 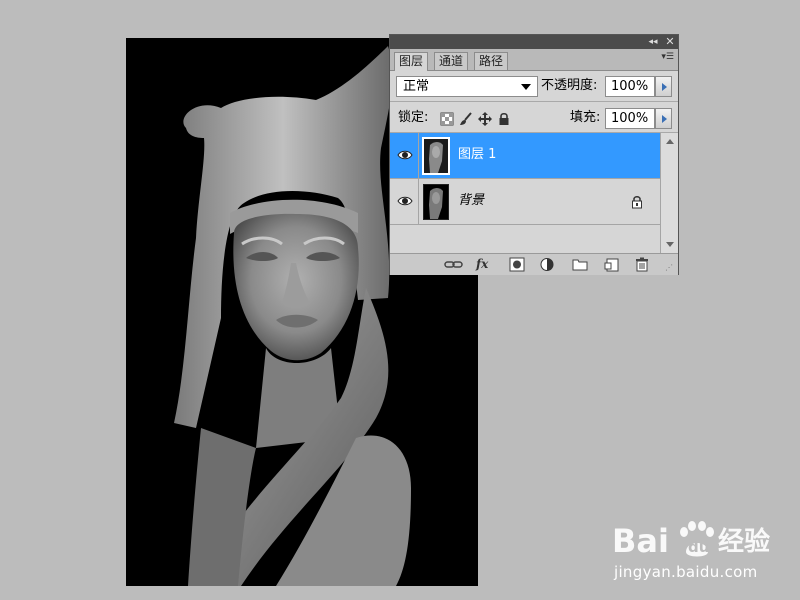 I want to click on fill-label: 填充:, so click(x=585, y=117).